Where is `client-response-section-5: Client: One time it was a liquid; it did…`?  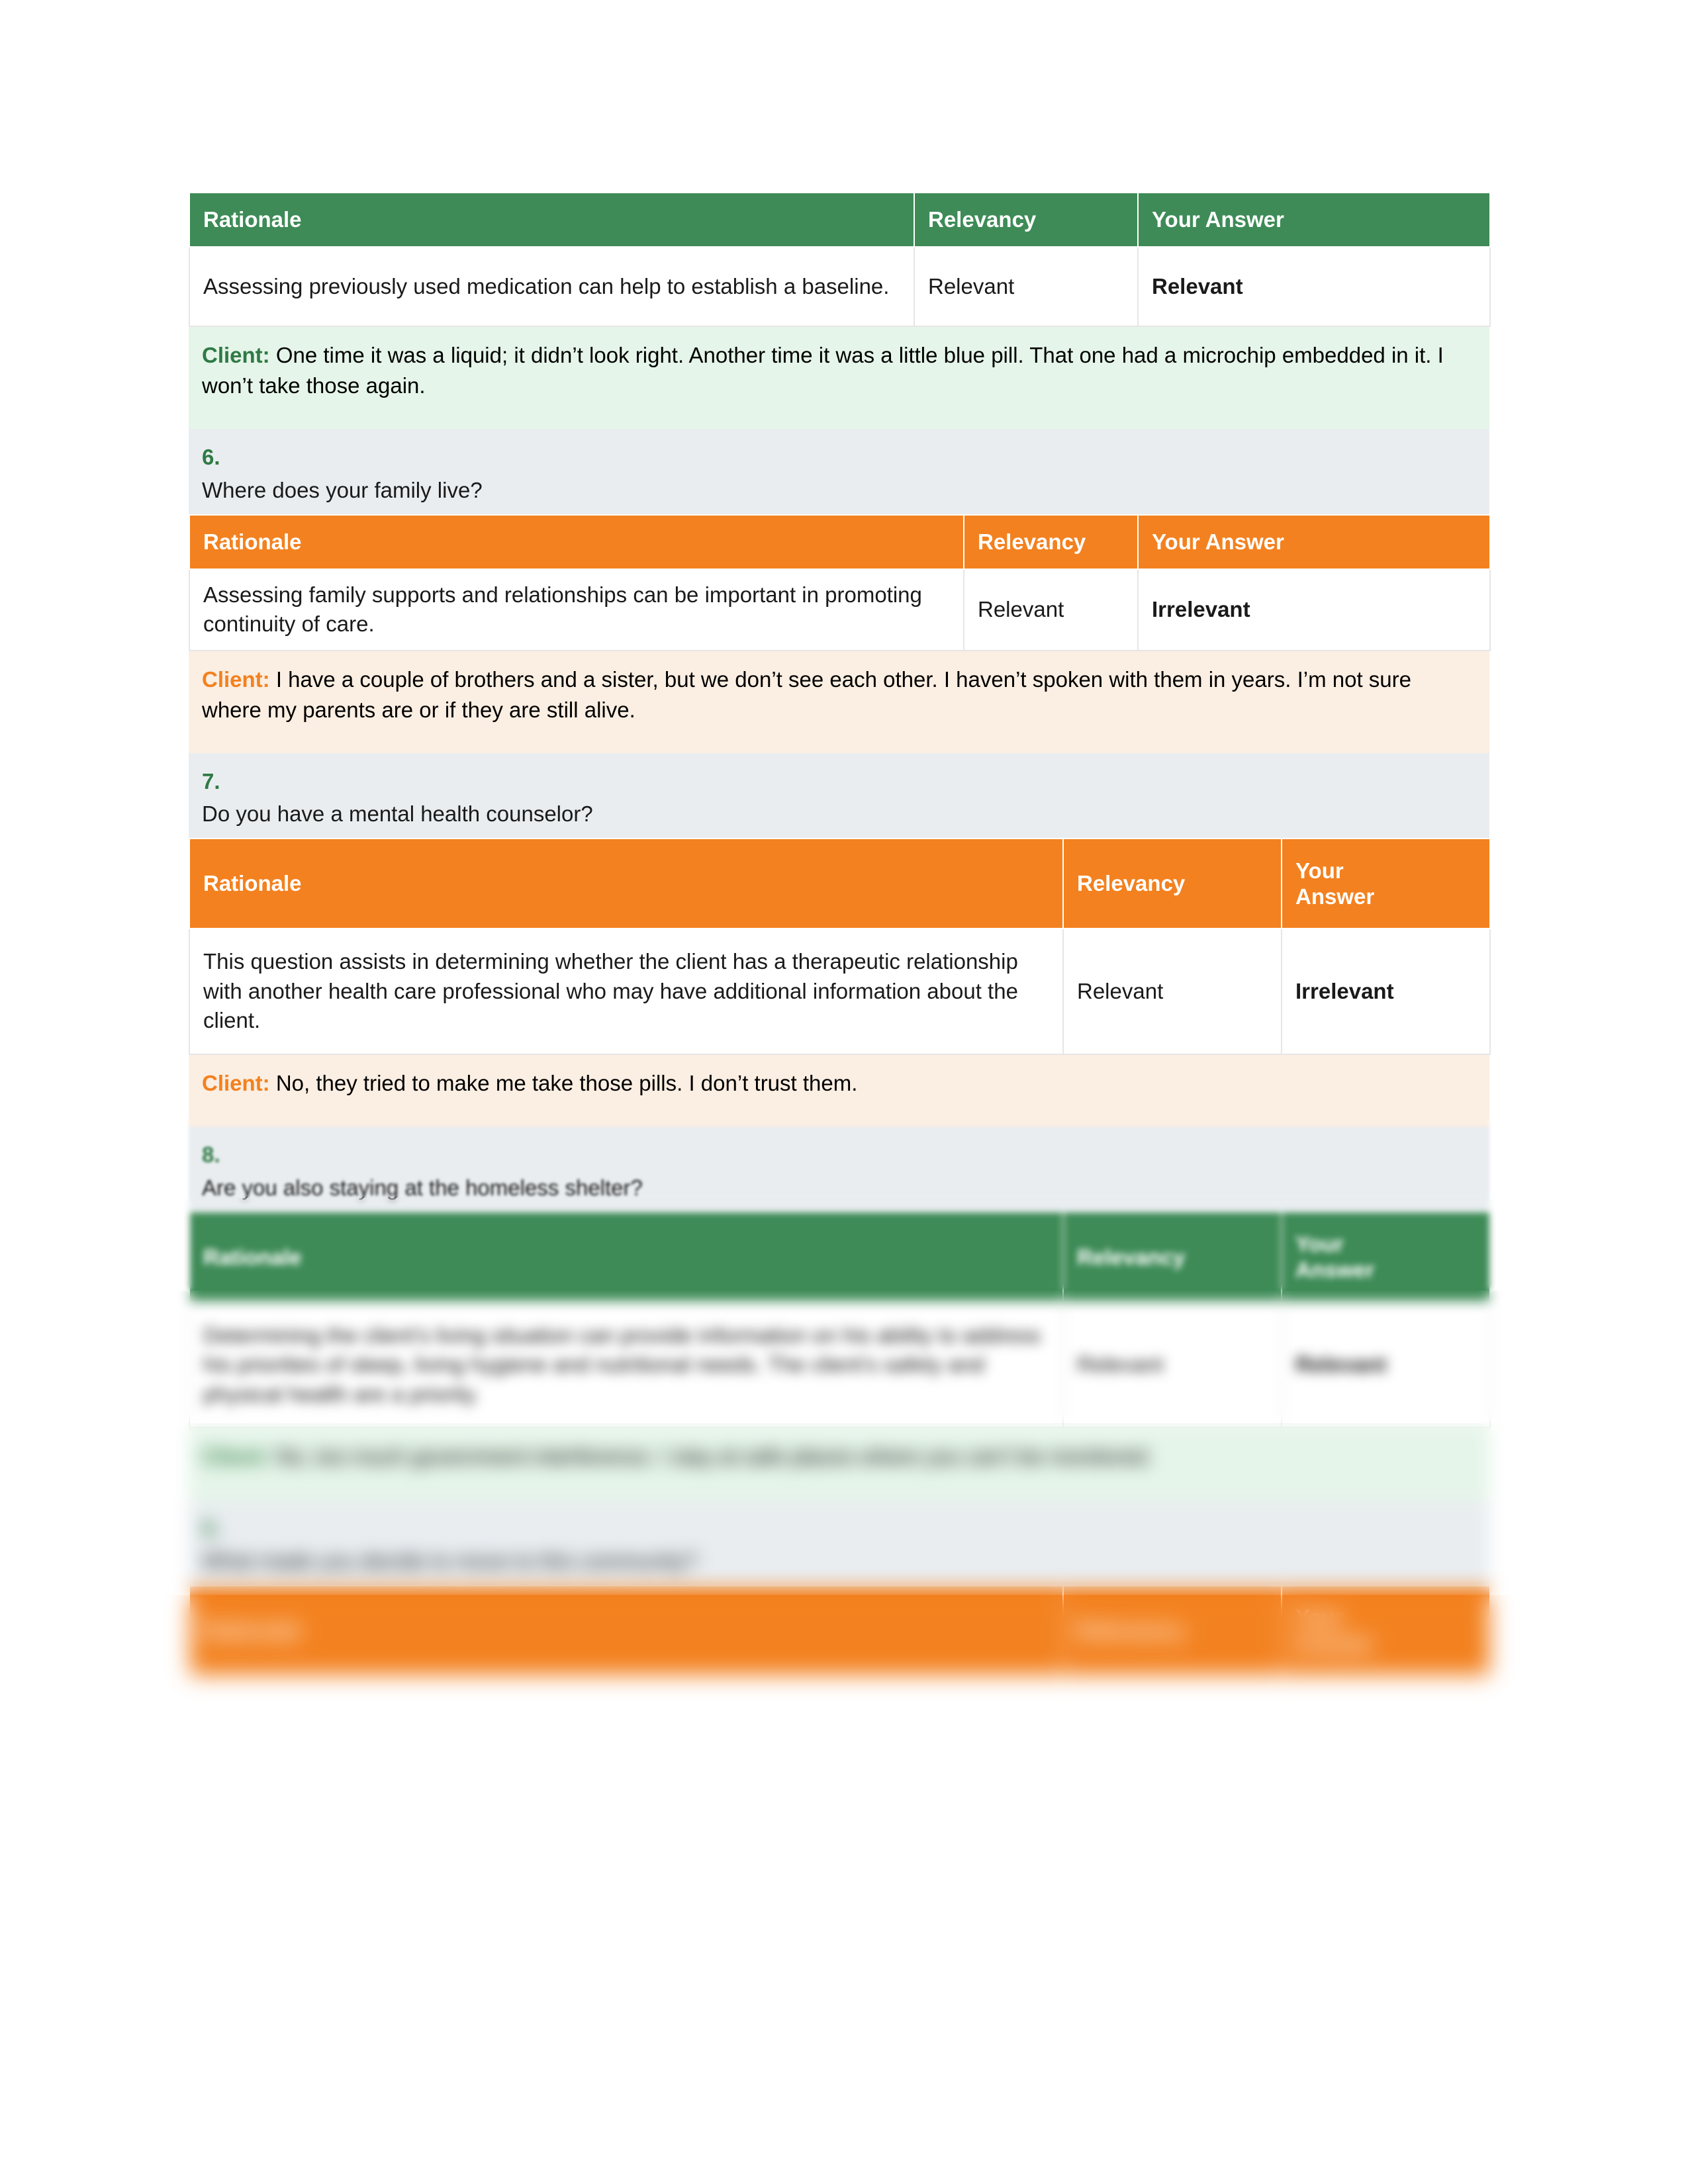
client-response-section-5: Client: One time it was a liquid; it did… is located at coordinates (839, 378).